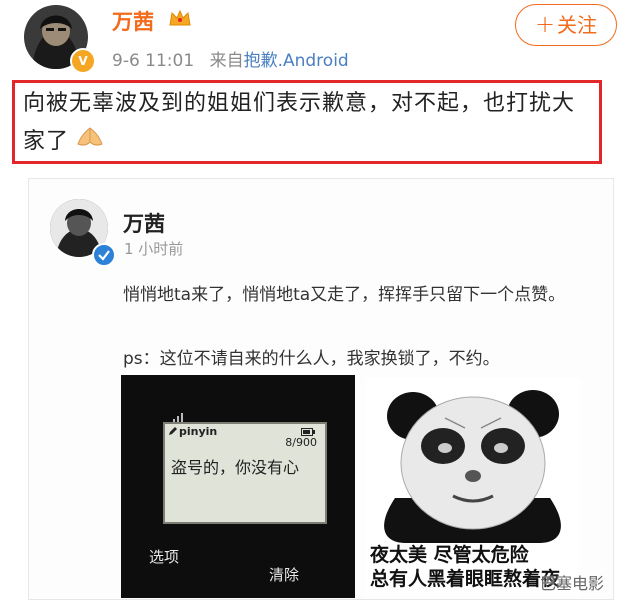  I want to click on quoted-username: 万茜, so click(144, 224).